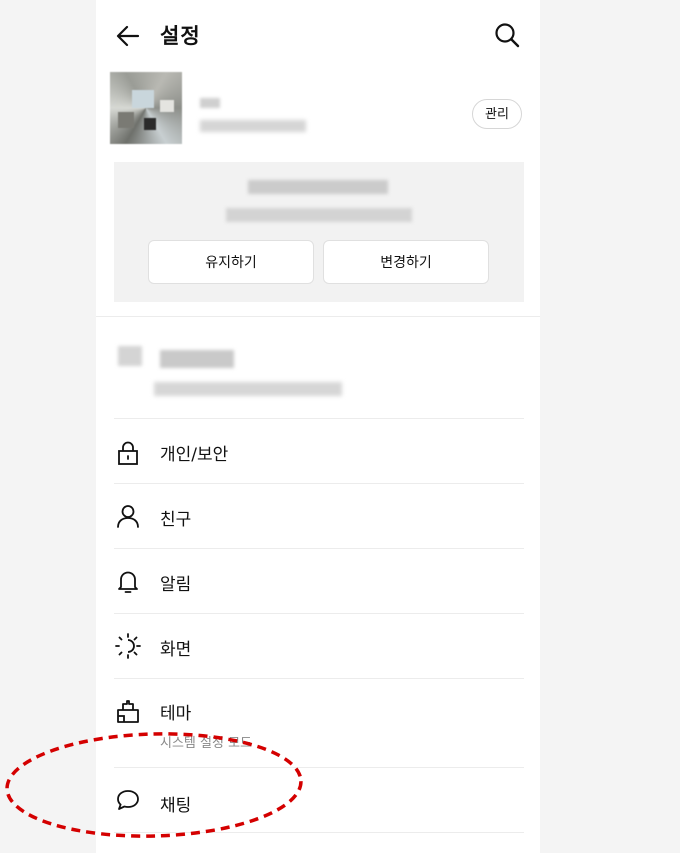 The image size is (680, 853). Describe the element at coordinates (206, 743) in the screenshot. I see `menu-item-sublabel: 시스템 설정 모드` at that location.